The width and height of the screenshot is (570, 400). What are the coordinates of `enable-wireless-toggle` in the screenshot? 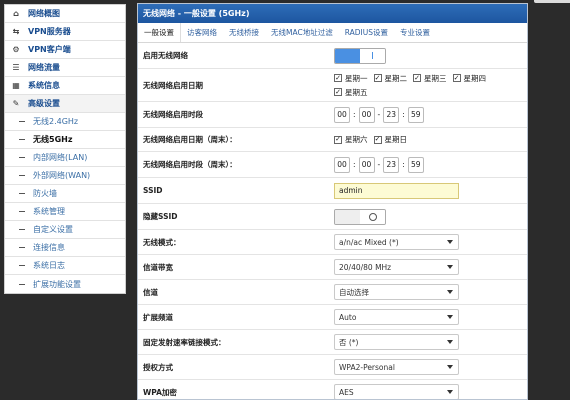 It's located at (360, 55).